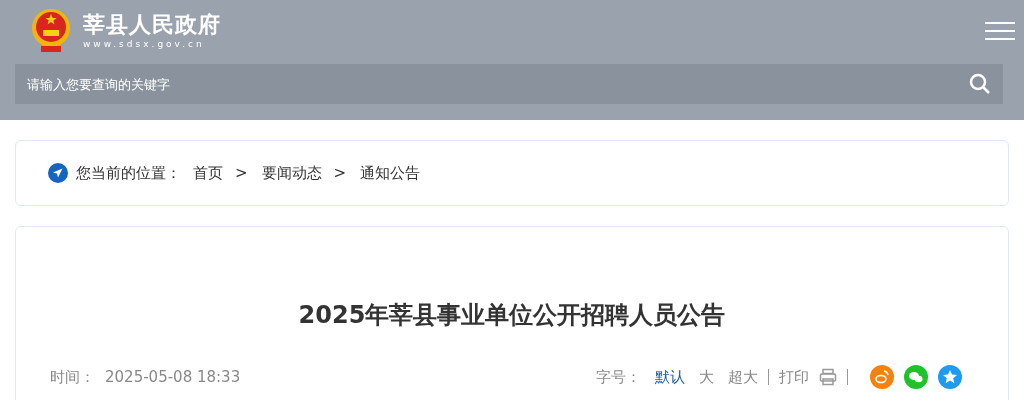 The width and height of the screenshot is (1024, 400). Describe the element at coordinates (743, 377) in the screenshot. I see `font-size-option: 超大` at that location.